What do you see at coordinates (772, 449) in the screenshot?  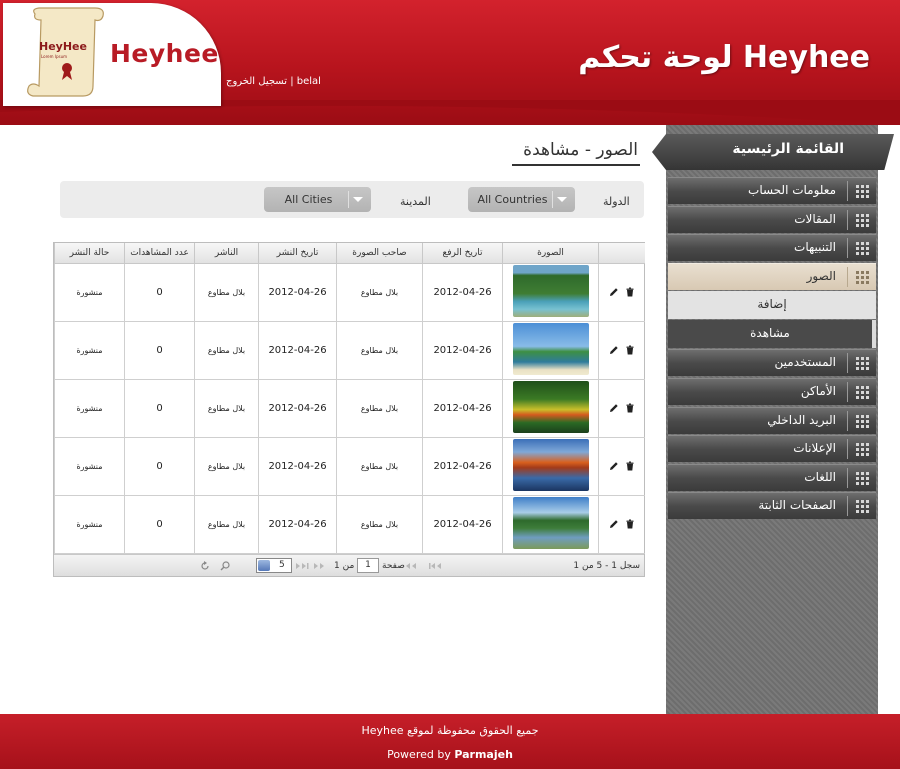 I see `sidebar-item-7: الإعلانات` at bounding box center [772, 449].